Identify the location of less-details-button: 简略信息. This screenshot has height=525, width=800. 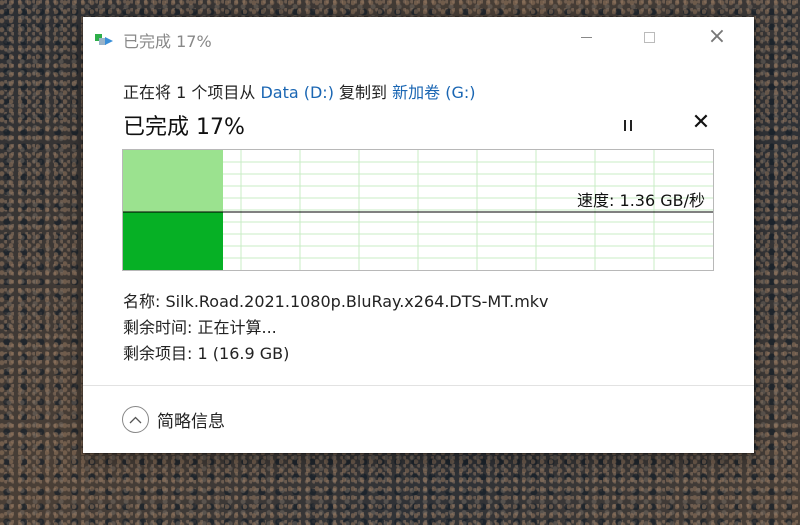
(173, 419).